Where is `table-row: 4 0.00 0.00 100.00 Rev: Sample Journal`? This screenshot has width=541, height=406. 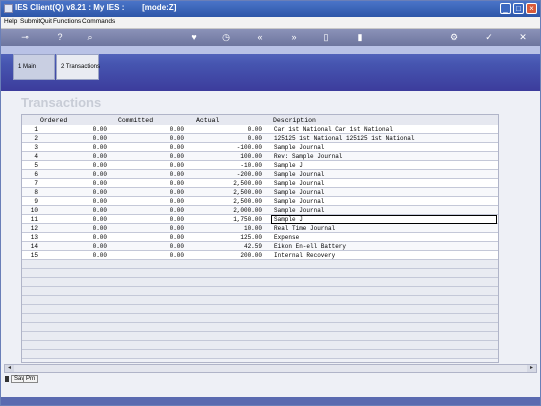 table-row: 4 0.00 0.00 100.00 Rev: Sample Journal is located at coordinates (260, 156).